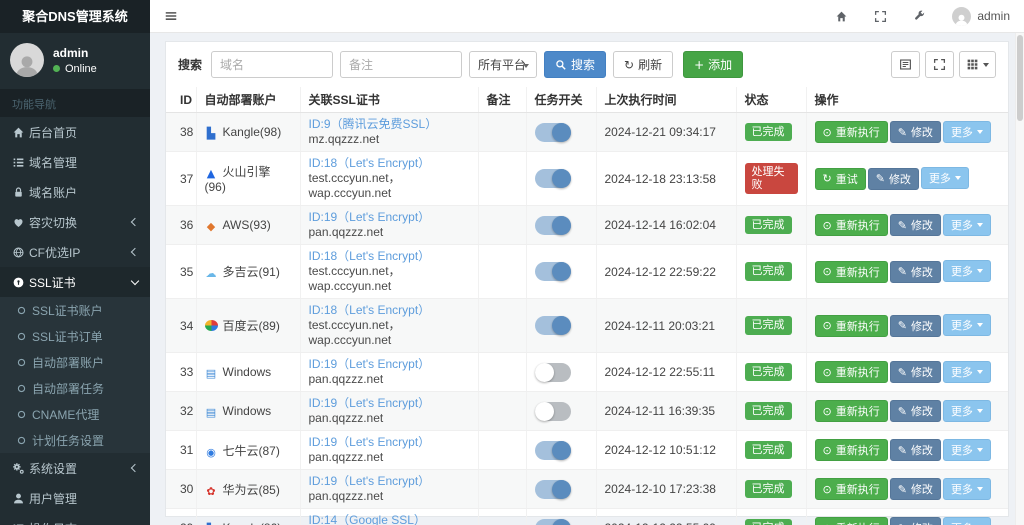 This screenshot has width=1024, height=525. What do you see at coordinates (841, 16) in the screenshot?
I see `home-icon` at bounding box center [841, 16].